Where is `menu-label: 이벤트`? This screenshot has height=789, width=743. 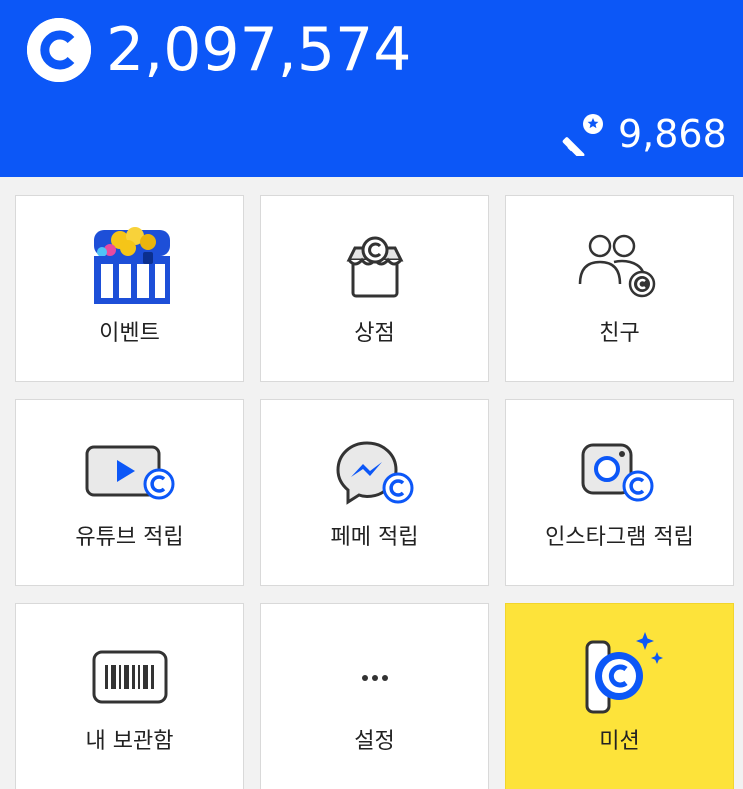 menu-label: 이벤트 is located at coordinates (129, 333).